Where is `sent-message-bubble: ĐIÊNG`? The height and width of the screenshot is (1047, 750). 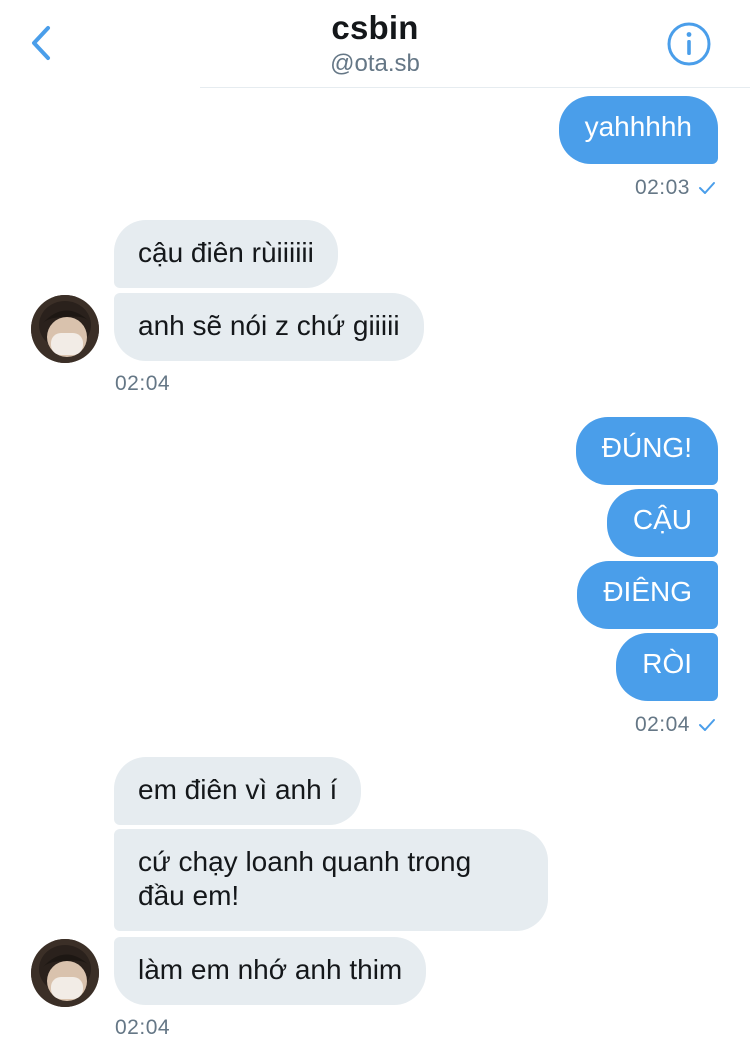 sent-message-bubble: ĐIÊNG is located at coordinates (647, 595).